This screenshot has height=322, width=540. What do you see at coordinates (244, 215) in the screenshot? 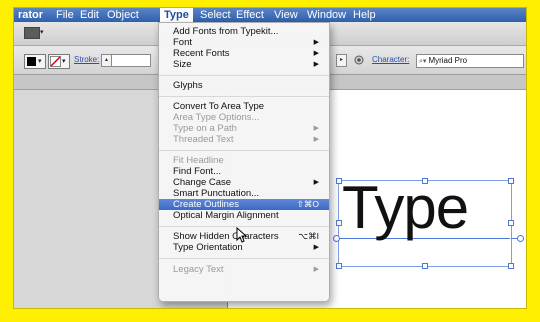
I see `menu-item-optical-margin-alignment: Optical Margin Alignment` at bounding box center [244, 215].